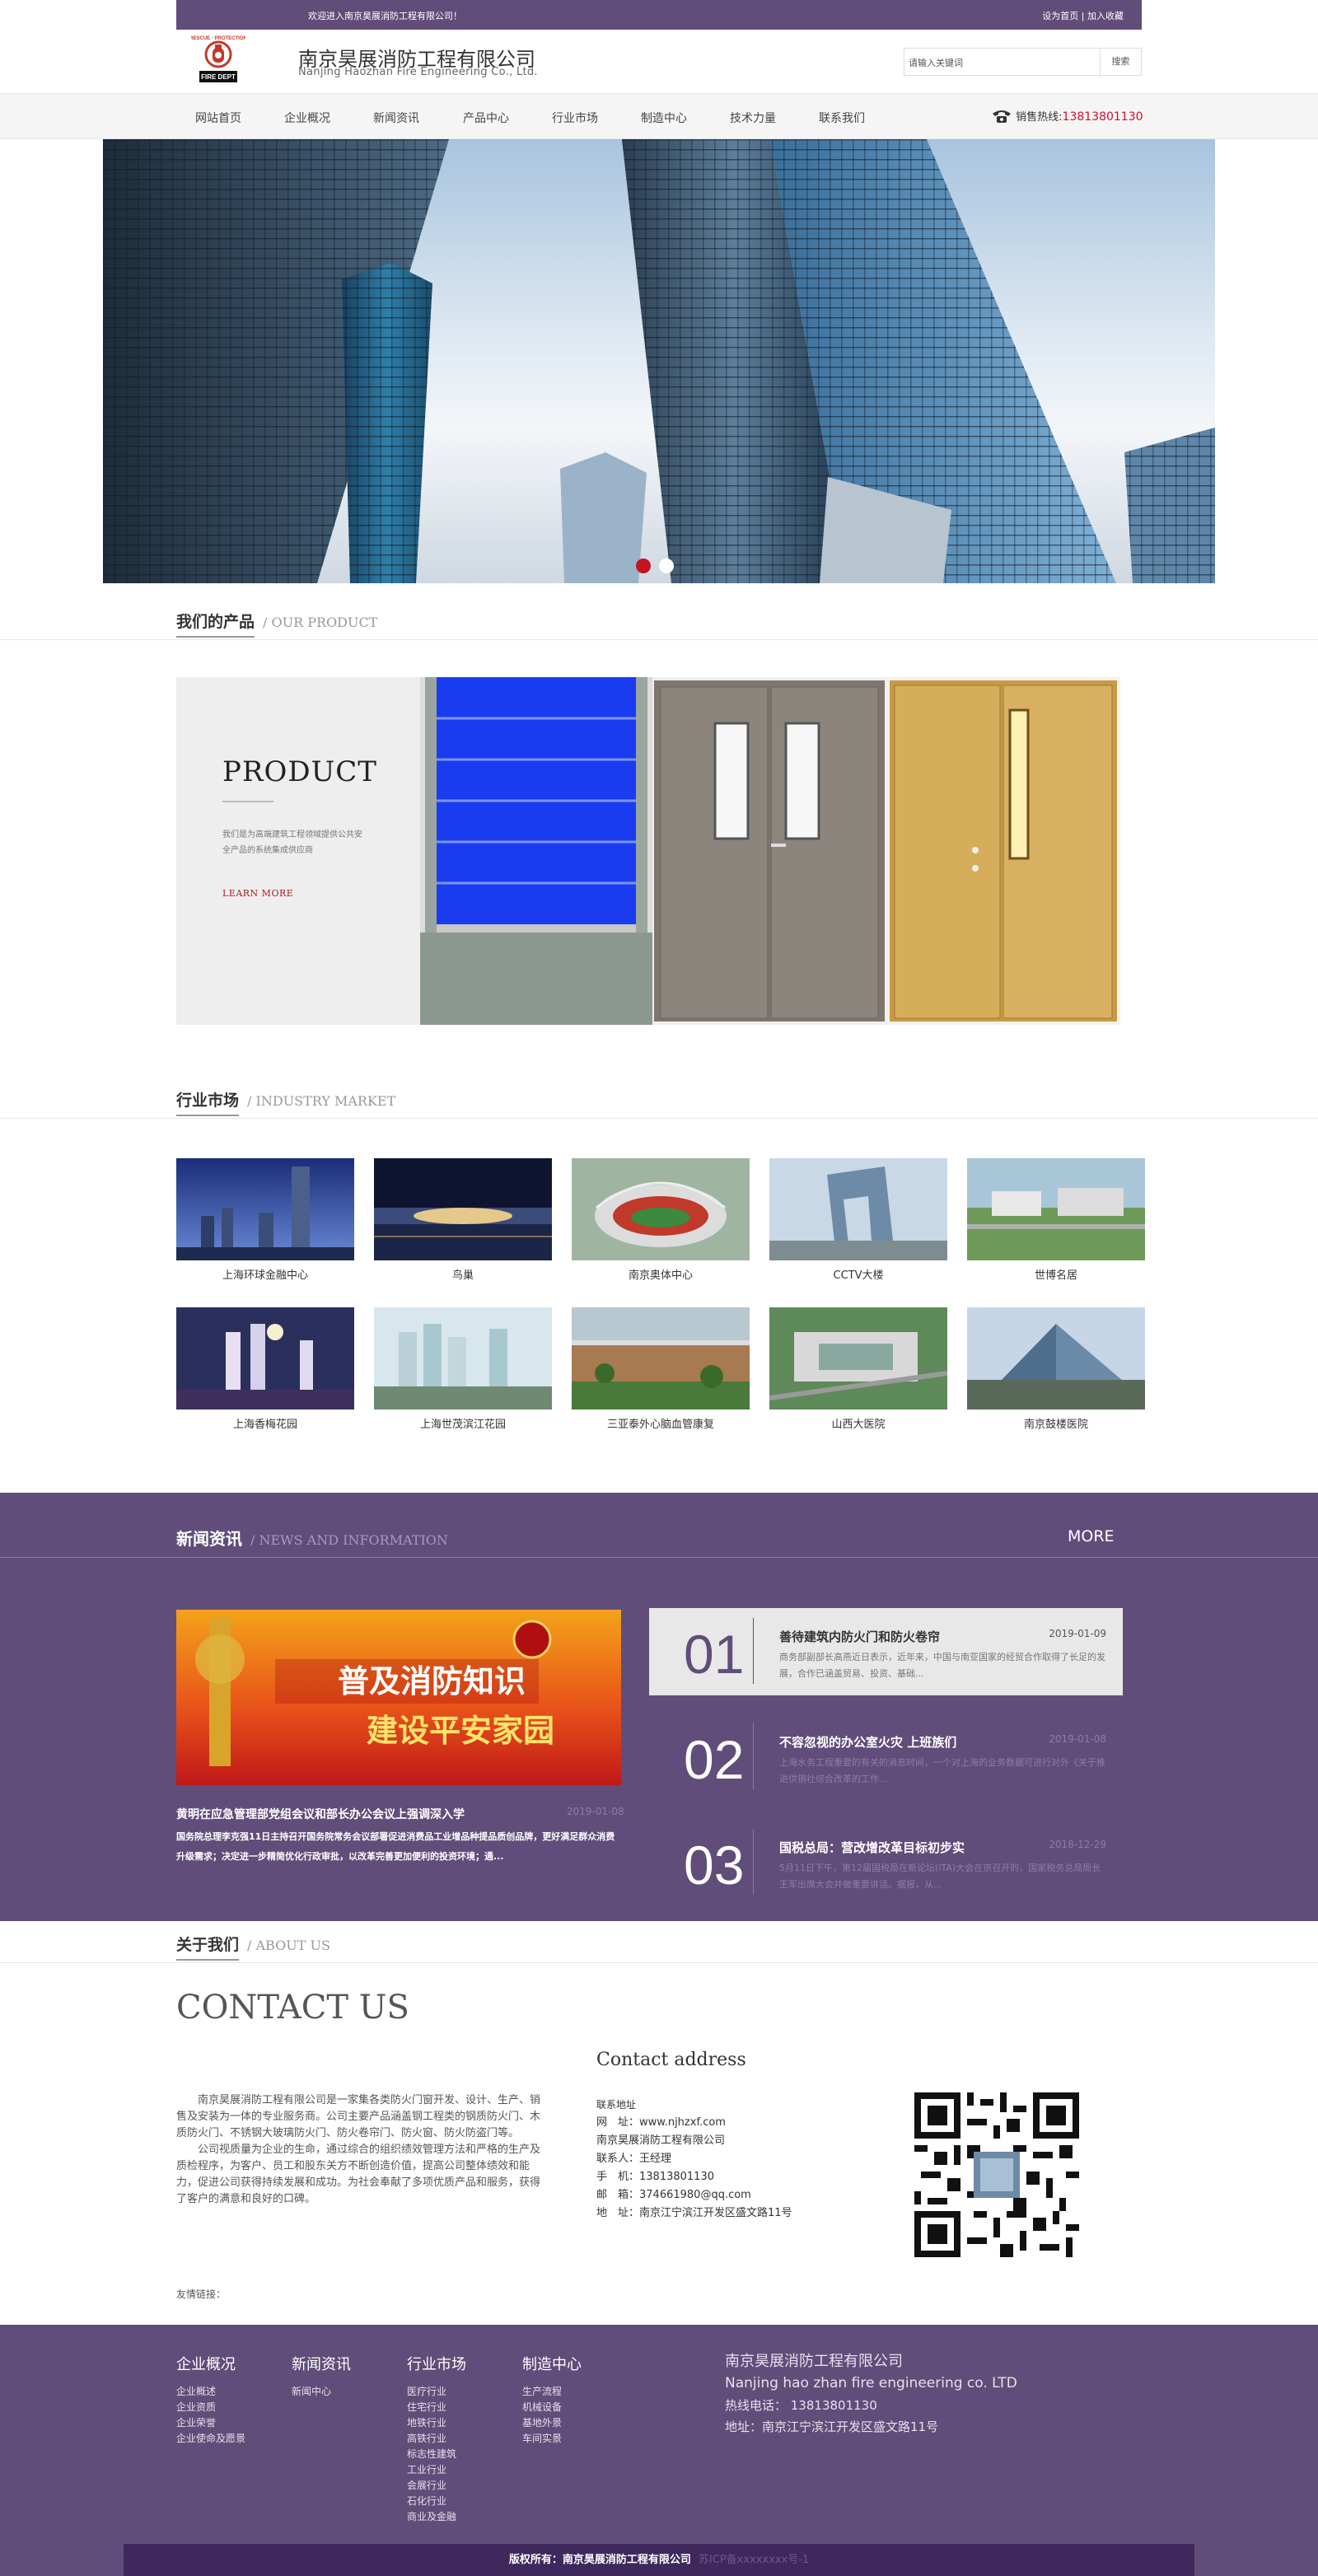 This screenshot has height=2576, width=1318. What do you see at coordinates (1002, 62) in the screenshot?
I see `search-input: 请输入关键词` at bounding box center [1002, 62].